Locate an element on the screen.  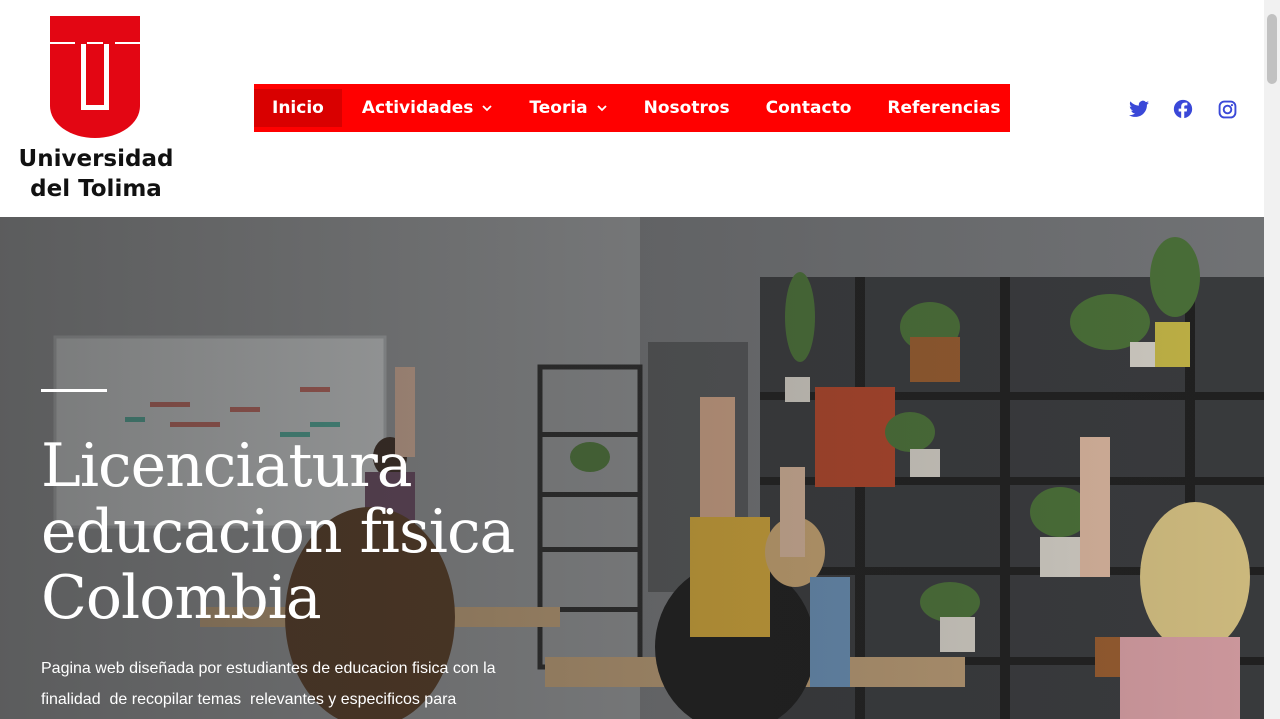
nav-item-actividades: Actividades is located at coordinates (428, 108).